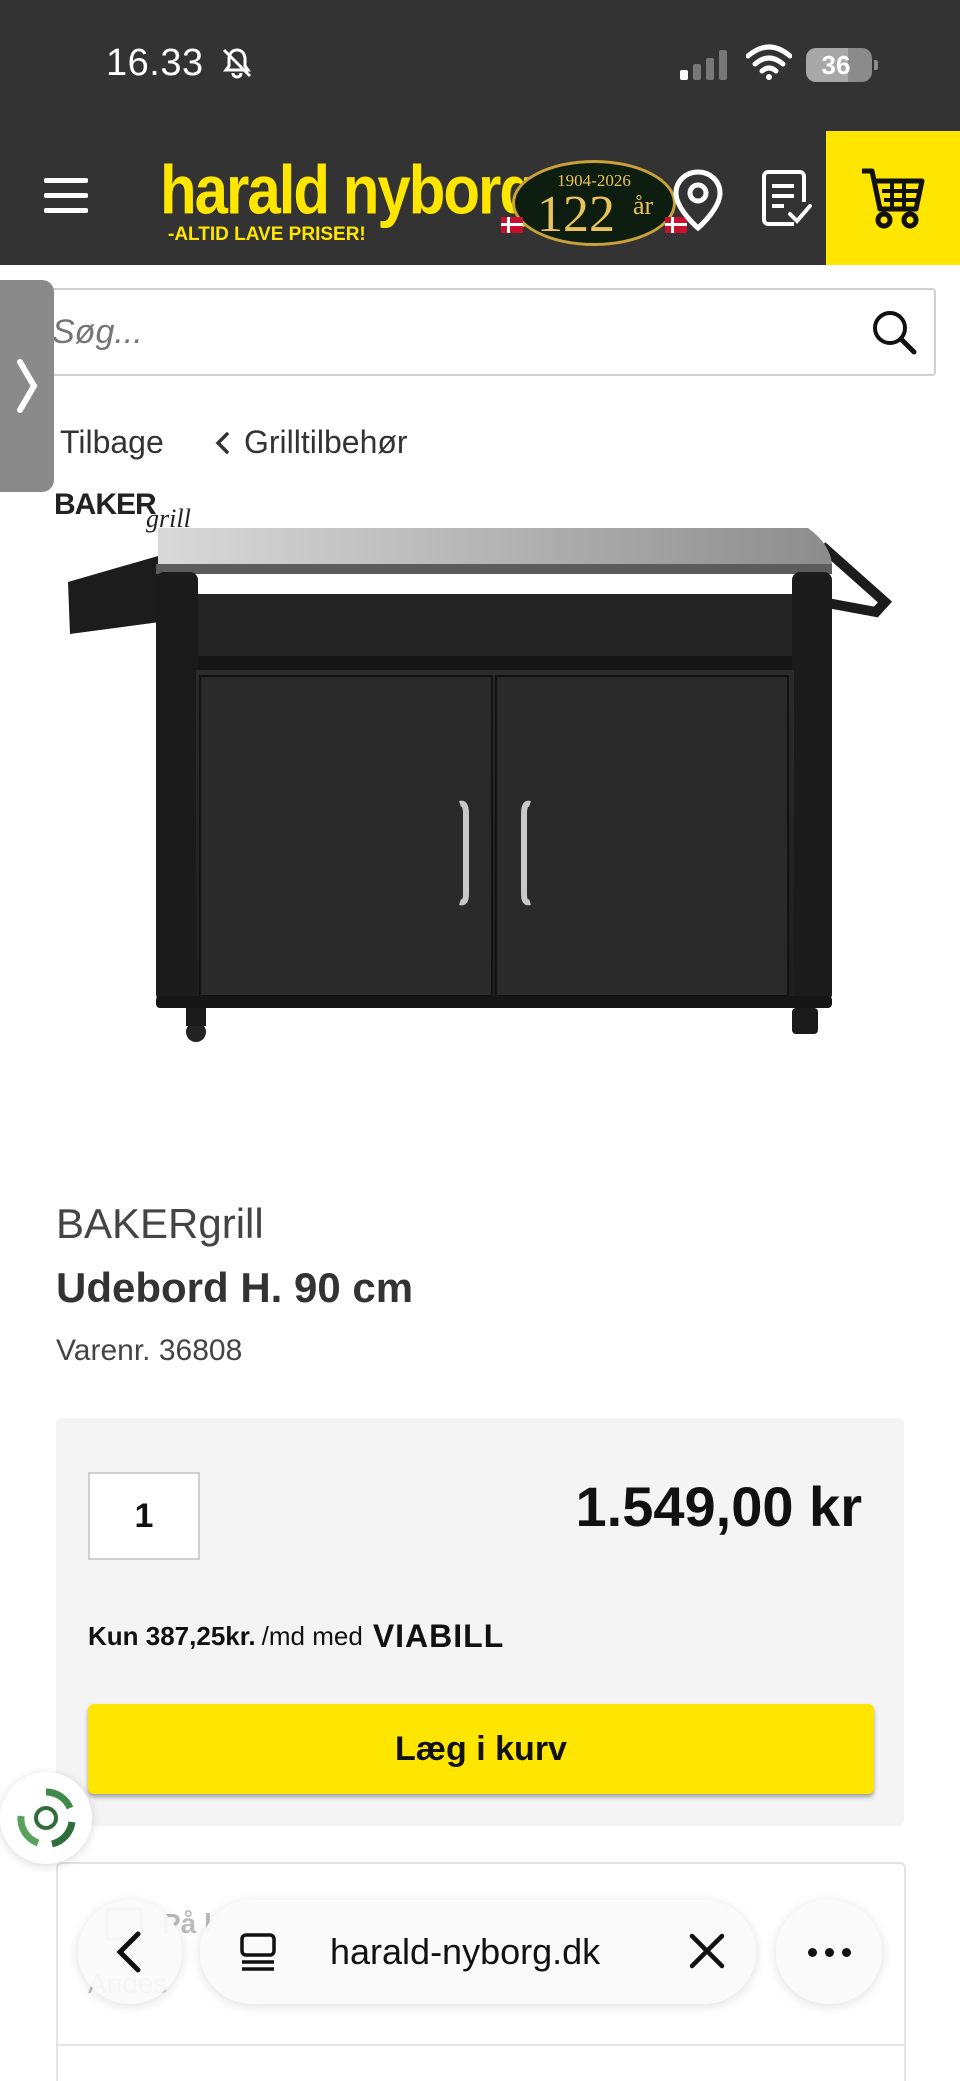 The height and width of the screenshot is (2081, 960). I want to click on recycle-icon, so click(46, 1818).